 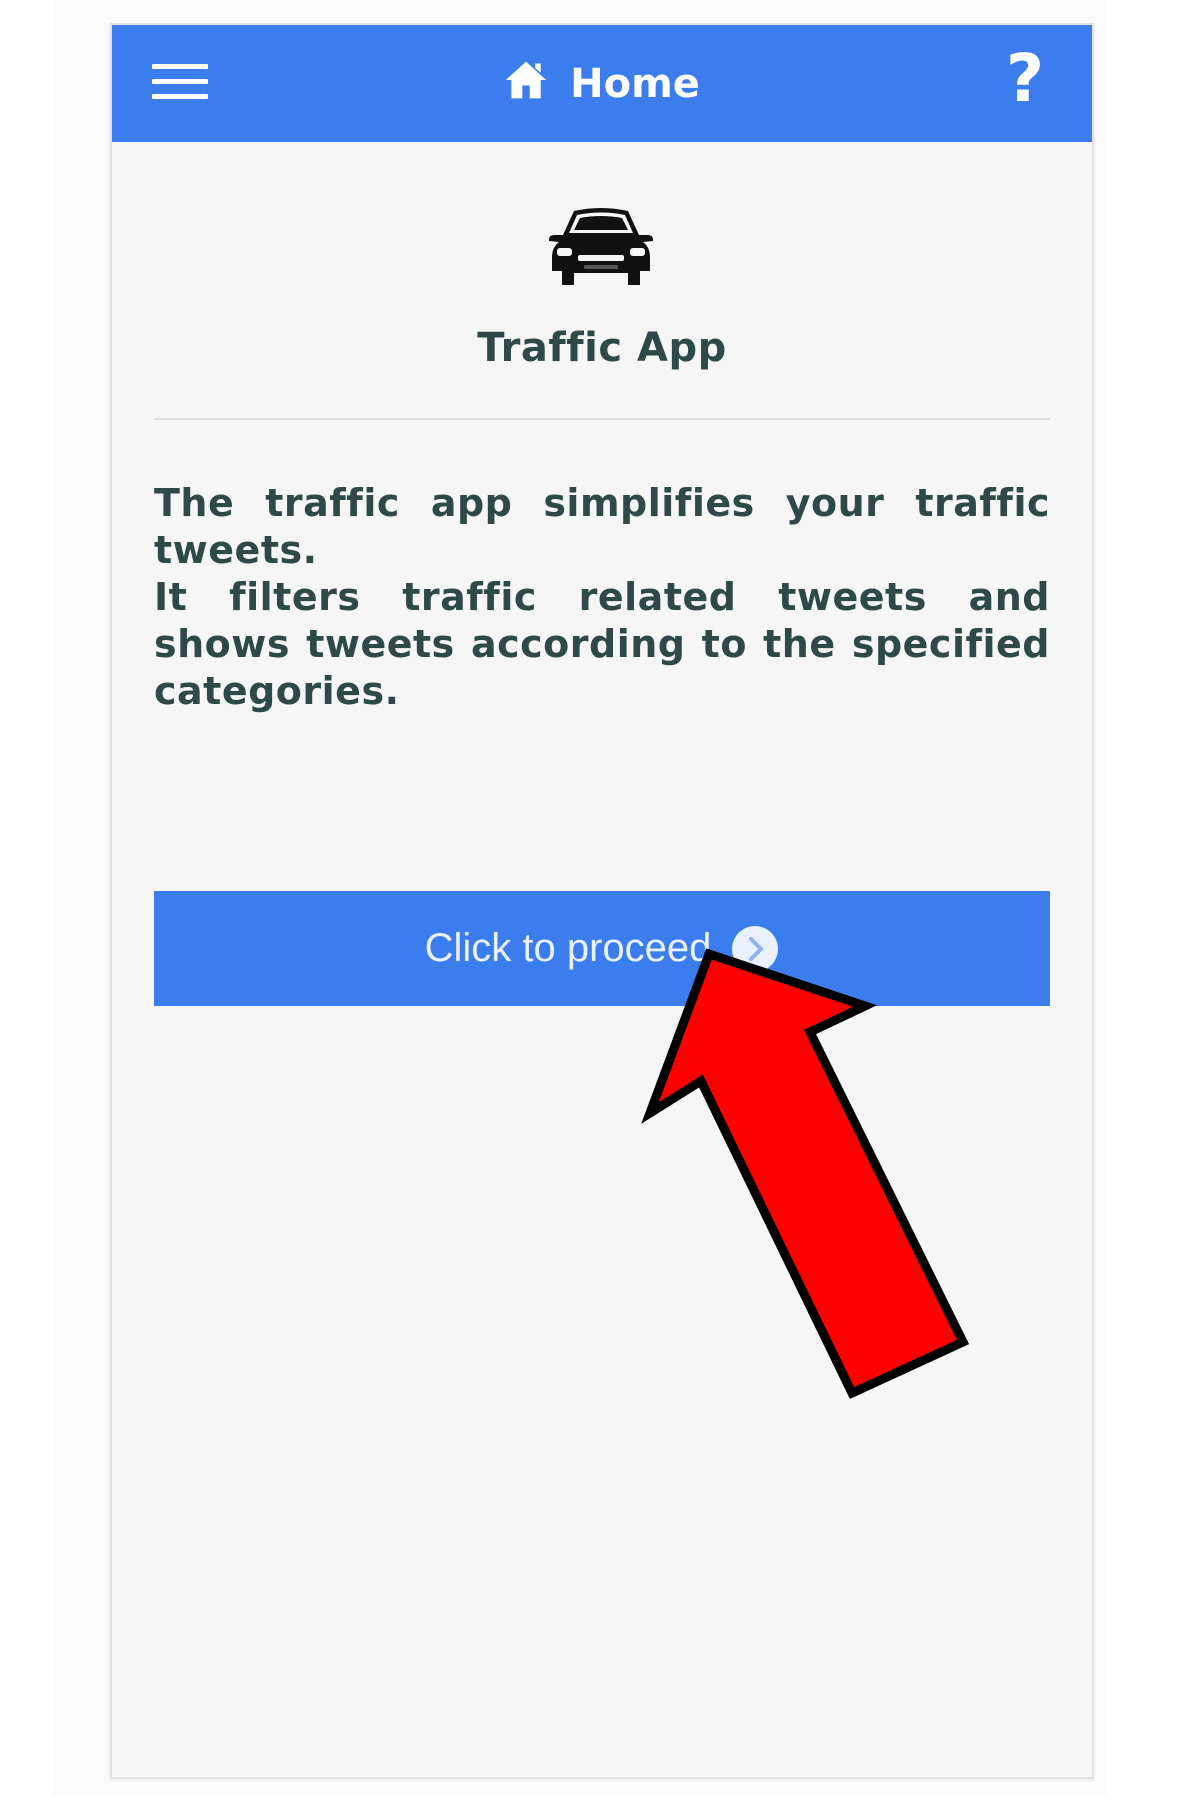 I want to click on proceed-button: Click to proceed, so click(x=602, y=948).